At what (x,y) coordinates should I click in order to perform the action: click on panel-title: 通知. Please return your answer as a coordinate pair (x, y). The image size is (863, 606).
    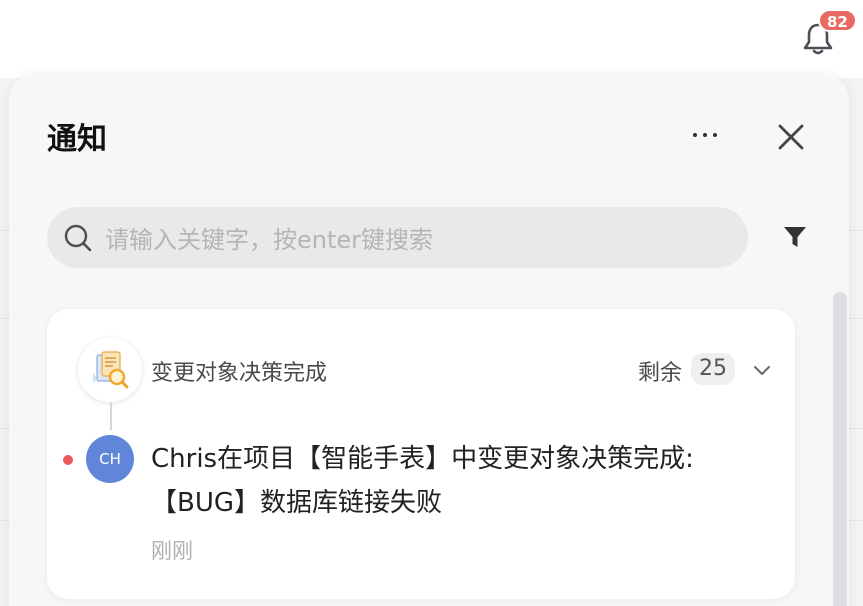
    Looking at the image, I should click on (77, 139).